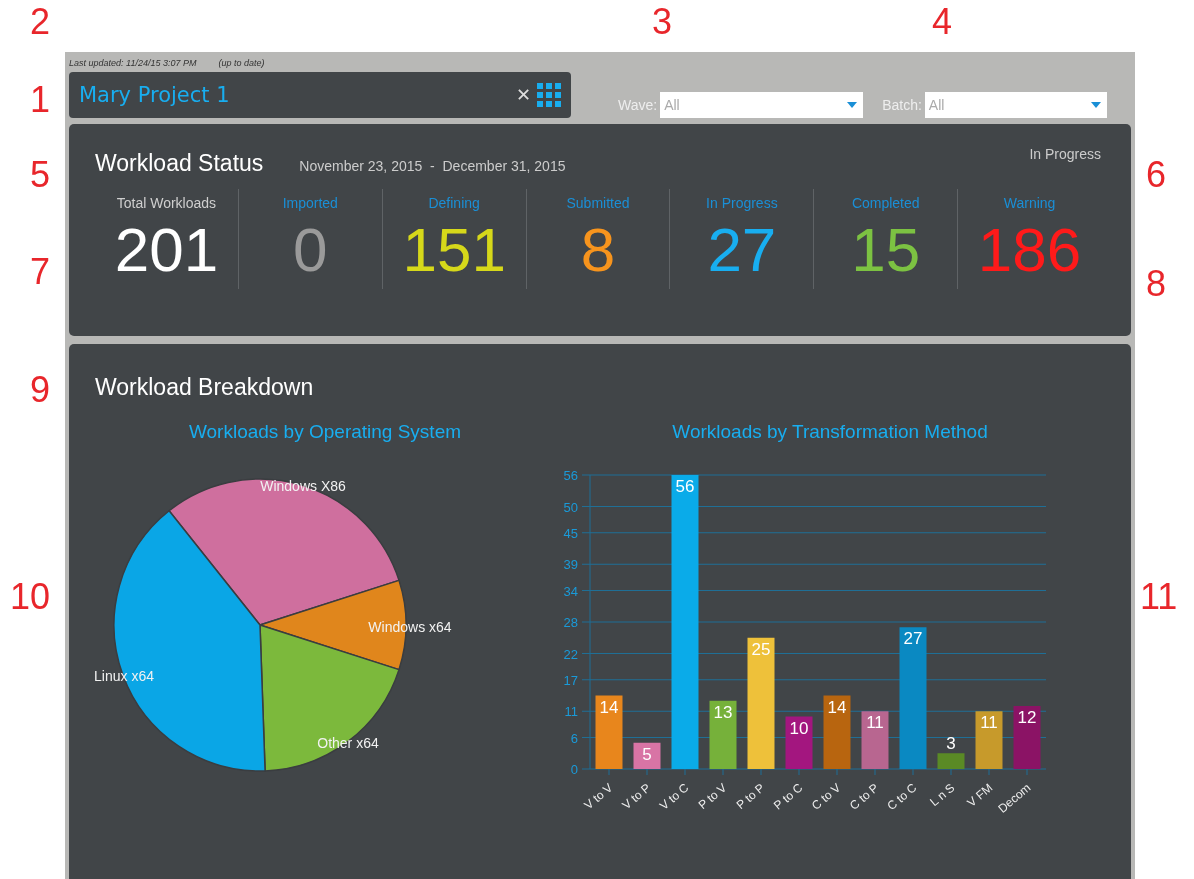  What do you see at coordinates (571, 712) in the screenshot?
I see `axis-tick-label: 11` at bounding box center [571, 712].